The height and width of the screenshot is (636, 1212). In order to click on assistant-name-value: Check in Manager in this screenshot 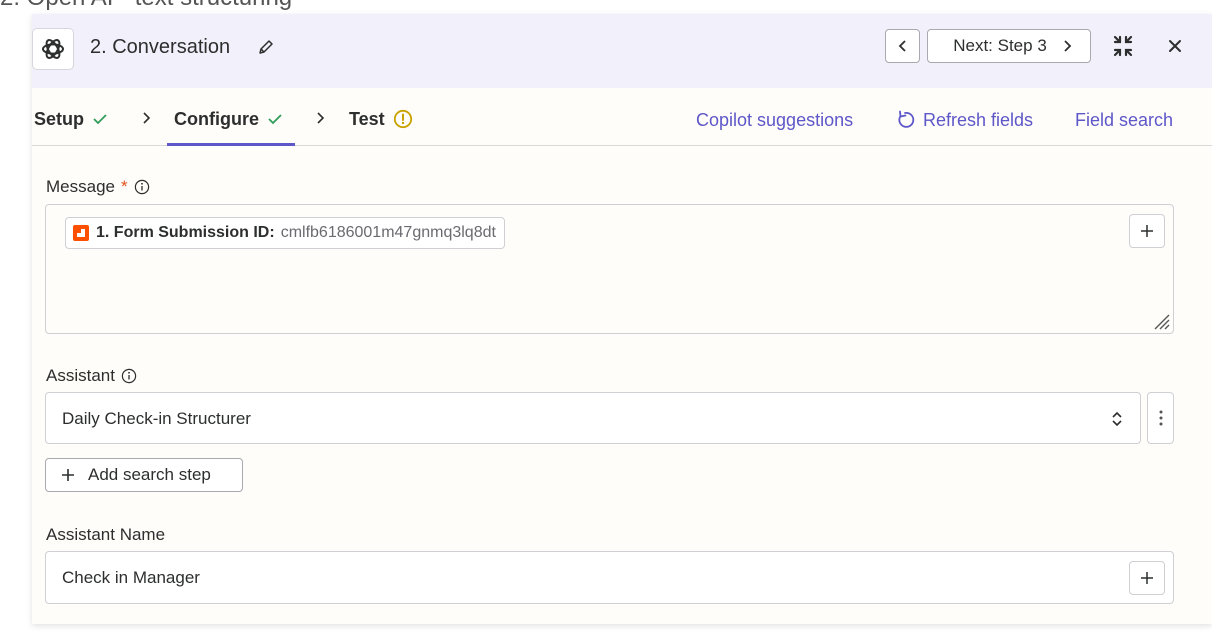, I will do `click(131, 577)`.